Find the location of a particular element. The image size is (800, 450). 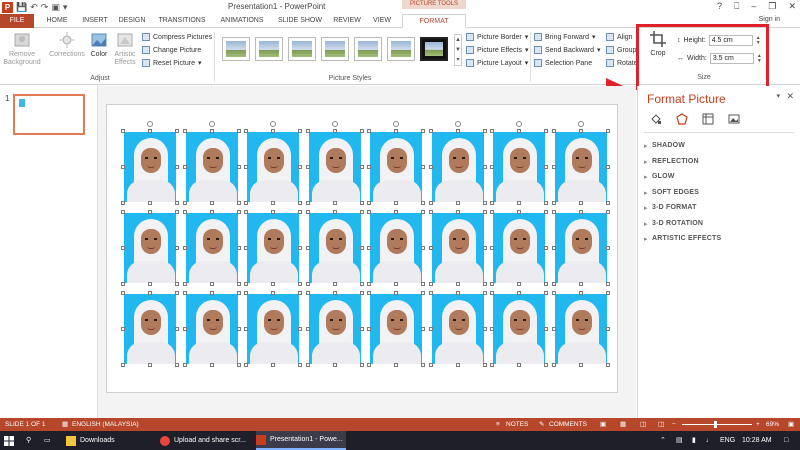

battery-icon: ▮ is located at coordinates (694, 440).